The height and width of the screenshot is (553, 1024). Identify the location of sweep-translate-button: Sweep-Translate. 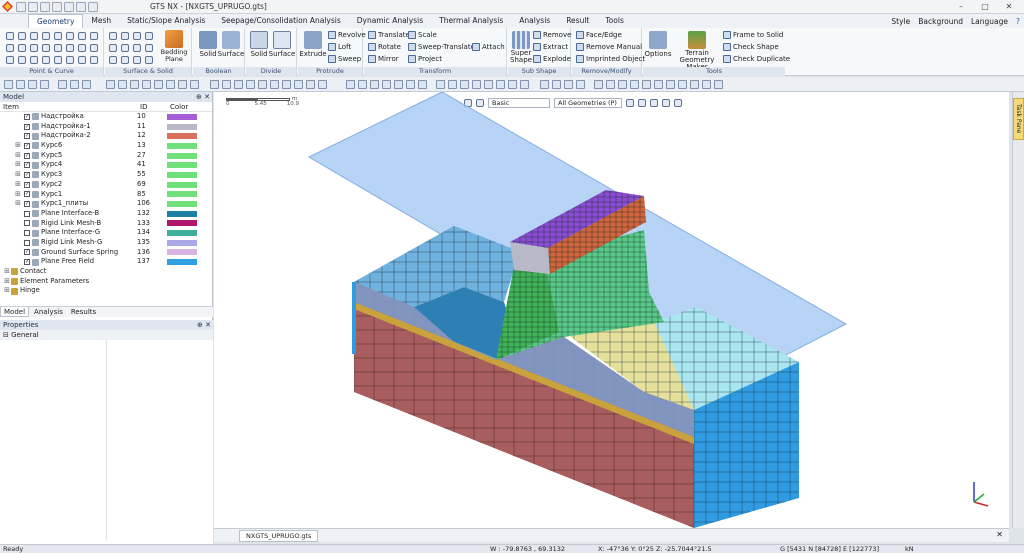
(441, 47).